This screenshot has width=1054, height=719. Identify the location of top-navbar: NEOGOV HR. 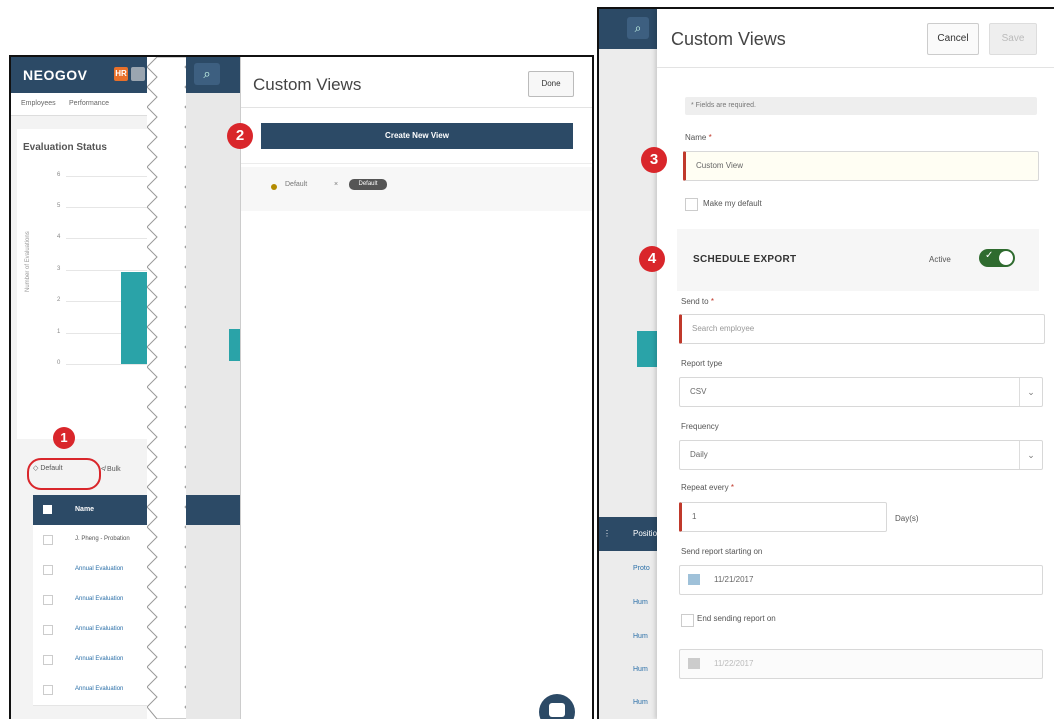
(84, 75).